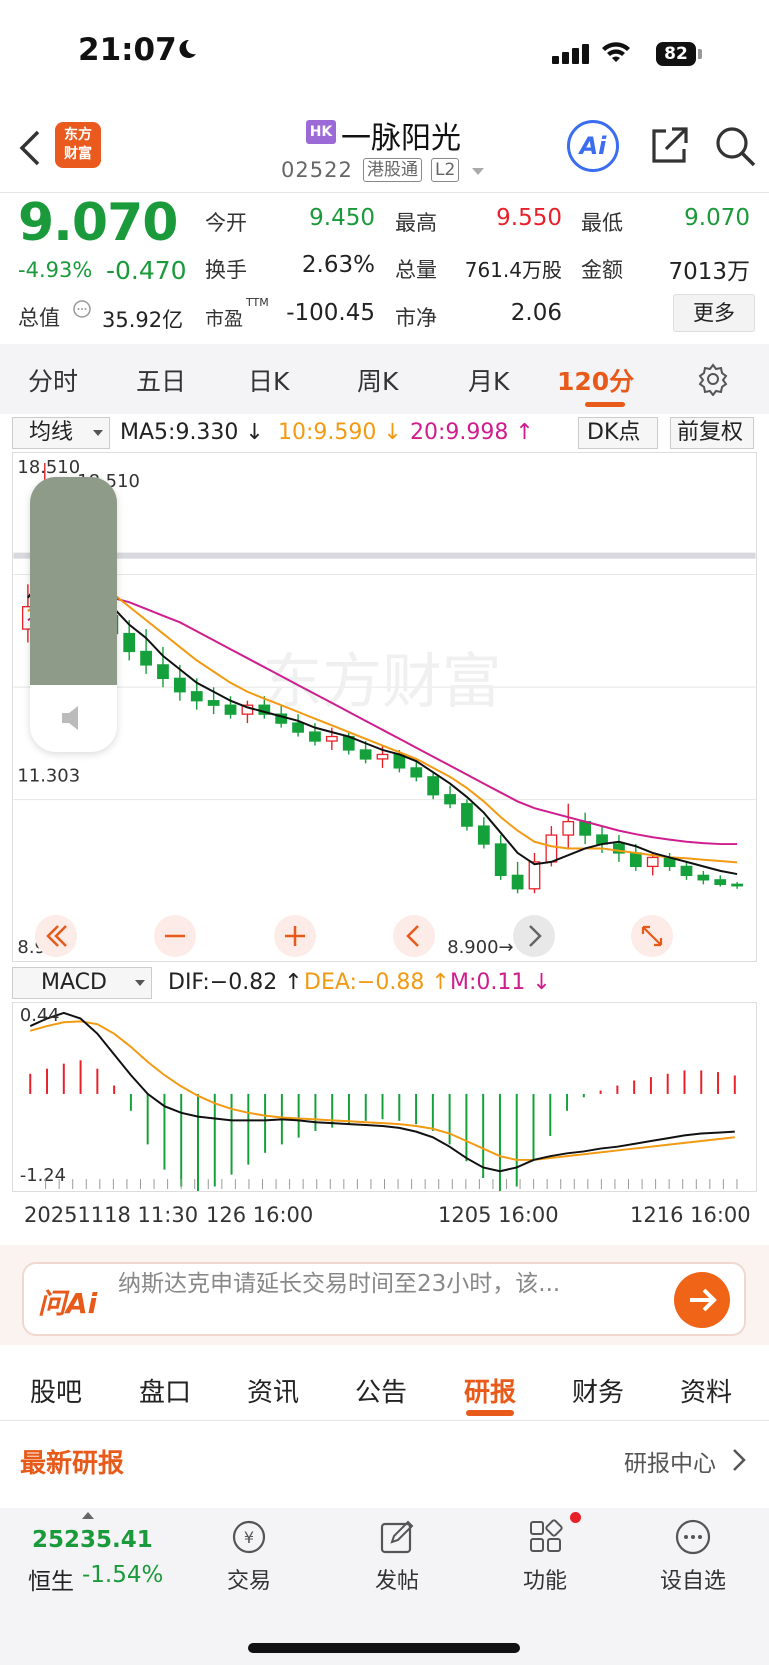 This screenshot has width=769, height=1665. I want to click on period-active-indicator, so click(605, 404).